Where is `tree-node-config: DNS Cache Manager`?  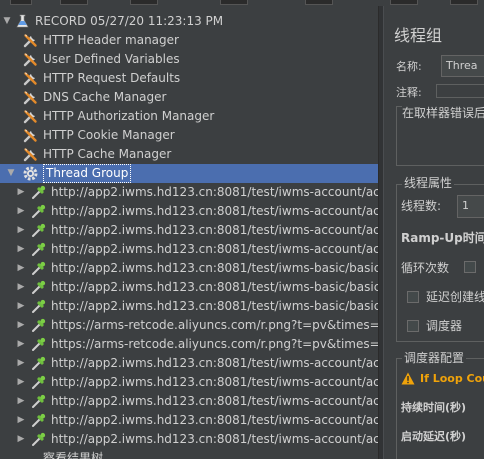 tree-node-config: DNS Cache Manager is located at coordinates (189, 97).